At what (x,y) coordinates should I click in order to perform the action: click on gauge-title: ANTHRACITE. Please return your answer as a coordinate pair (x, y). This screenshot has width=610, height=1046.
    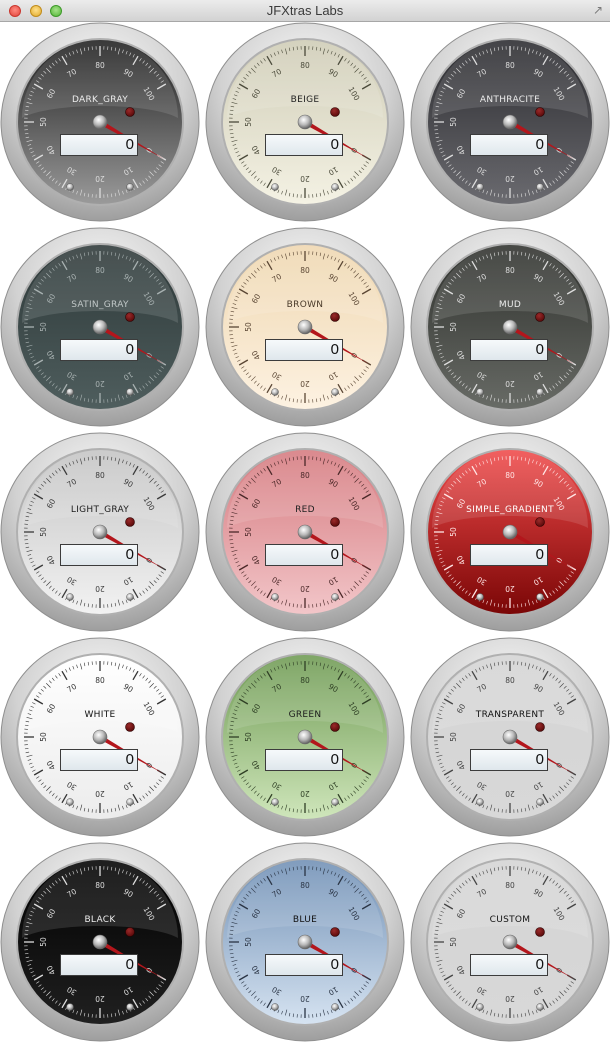
    Looking at the image, I should click on (510, 100).